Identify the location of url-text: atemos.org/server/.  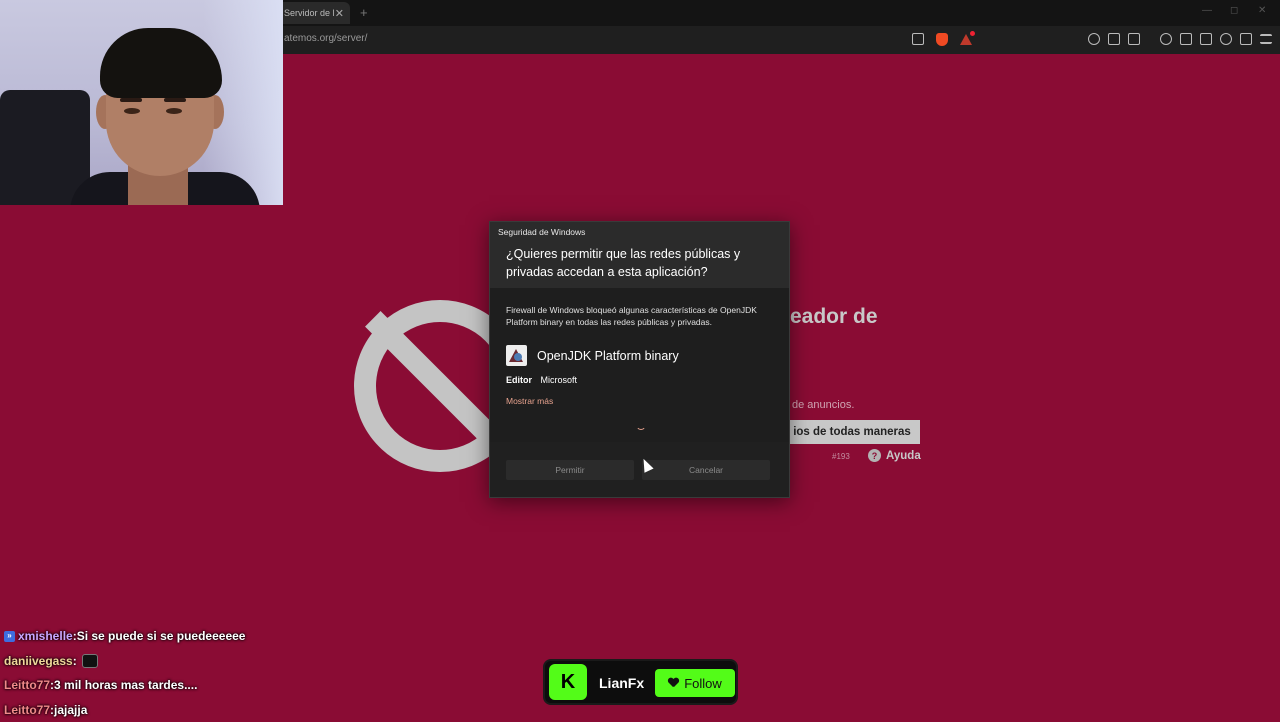
(325, 38).